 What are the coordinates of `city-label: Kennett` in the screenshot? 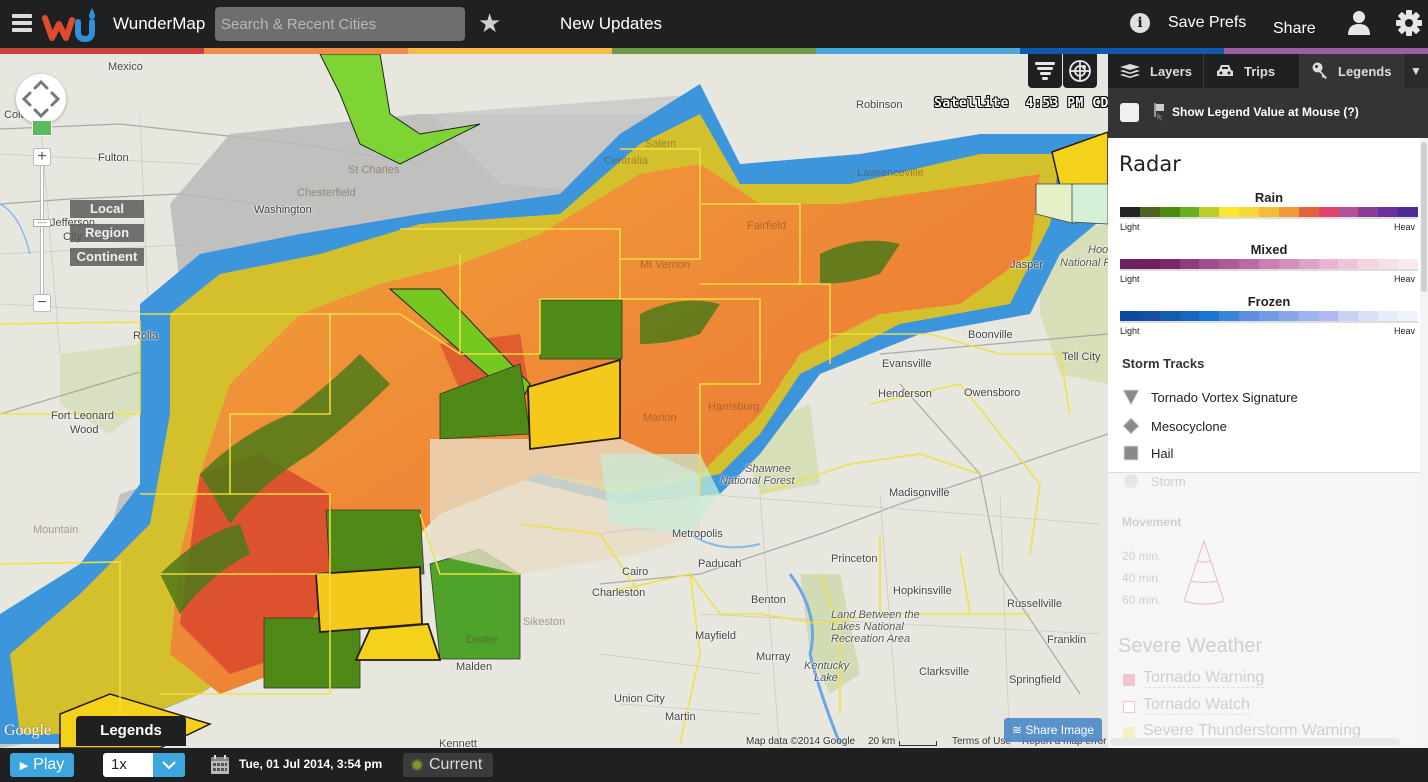 It's located at (458, 743).